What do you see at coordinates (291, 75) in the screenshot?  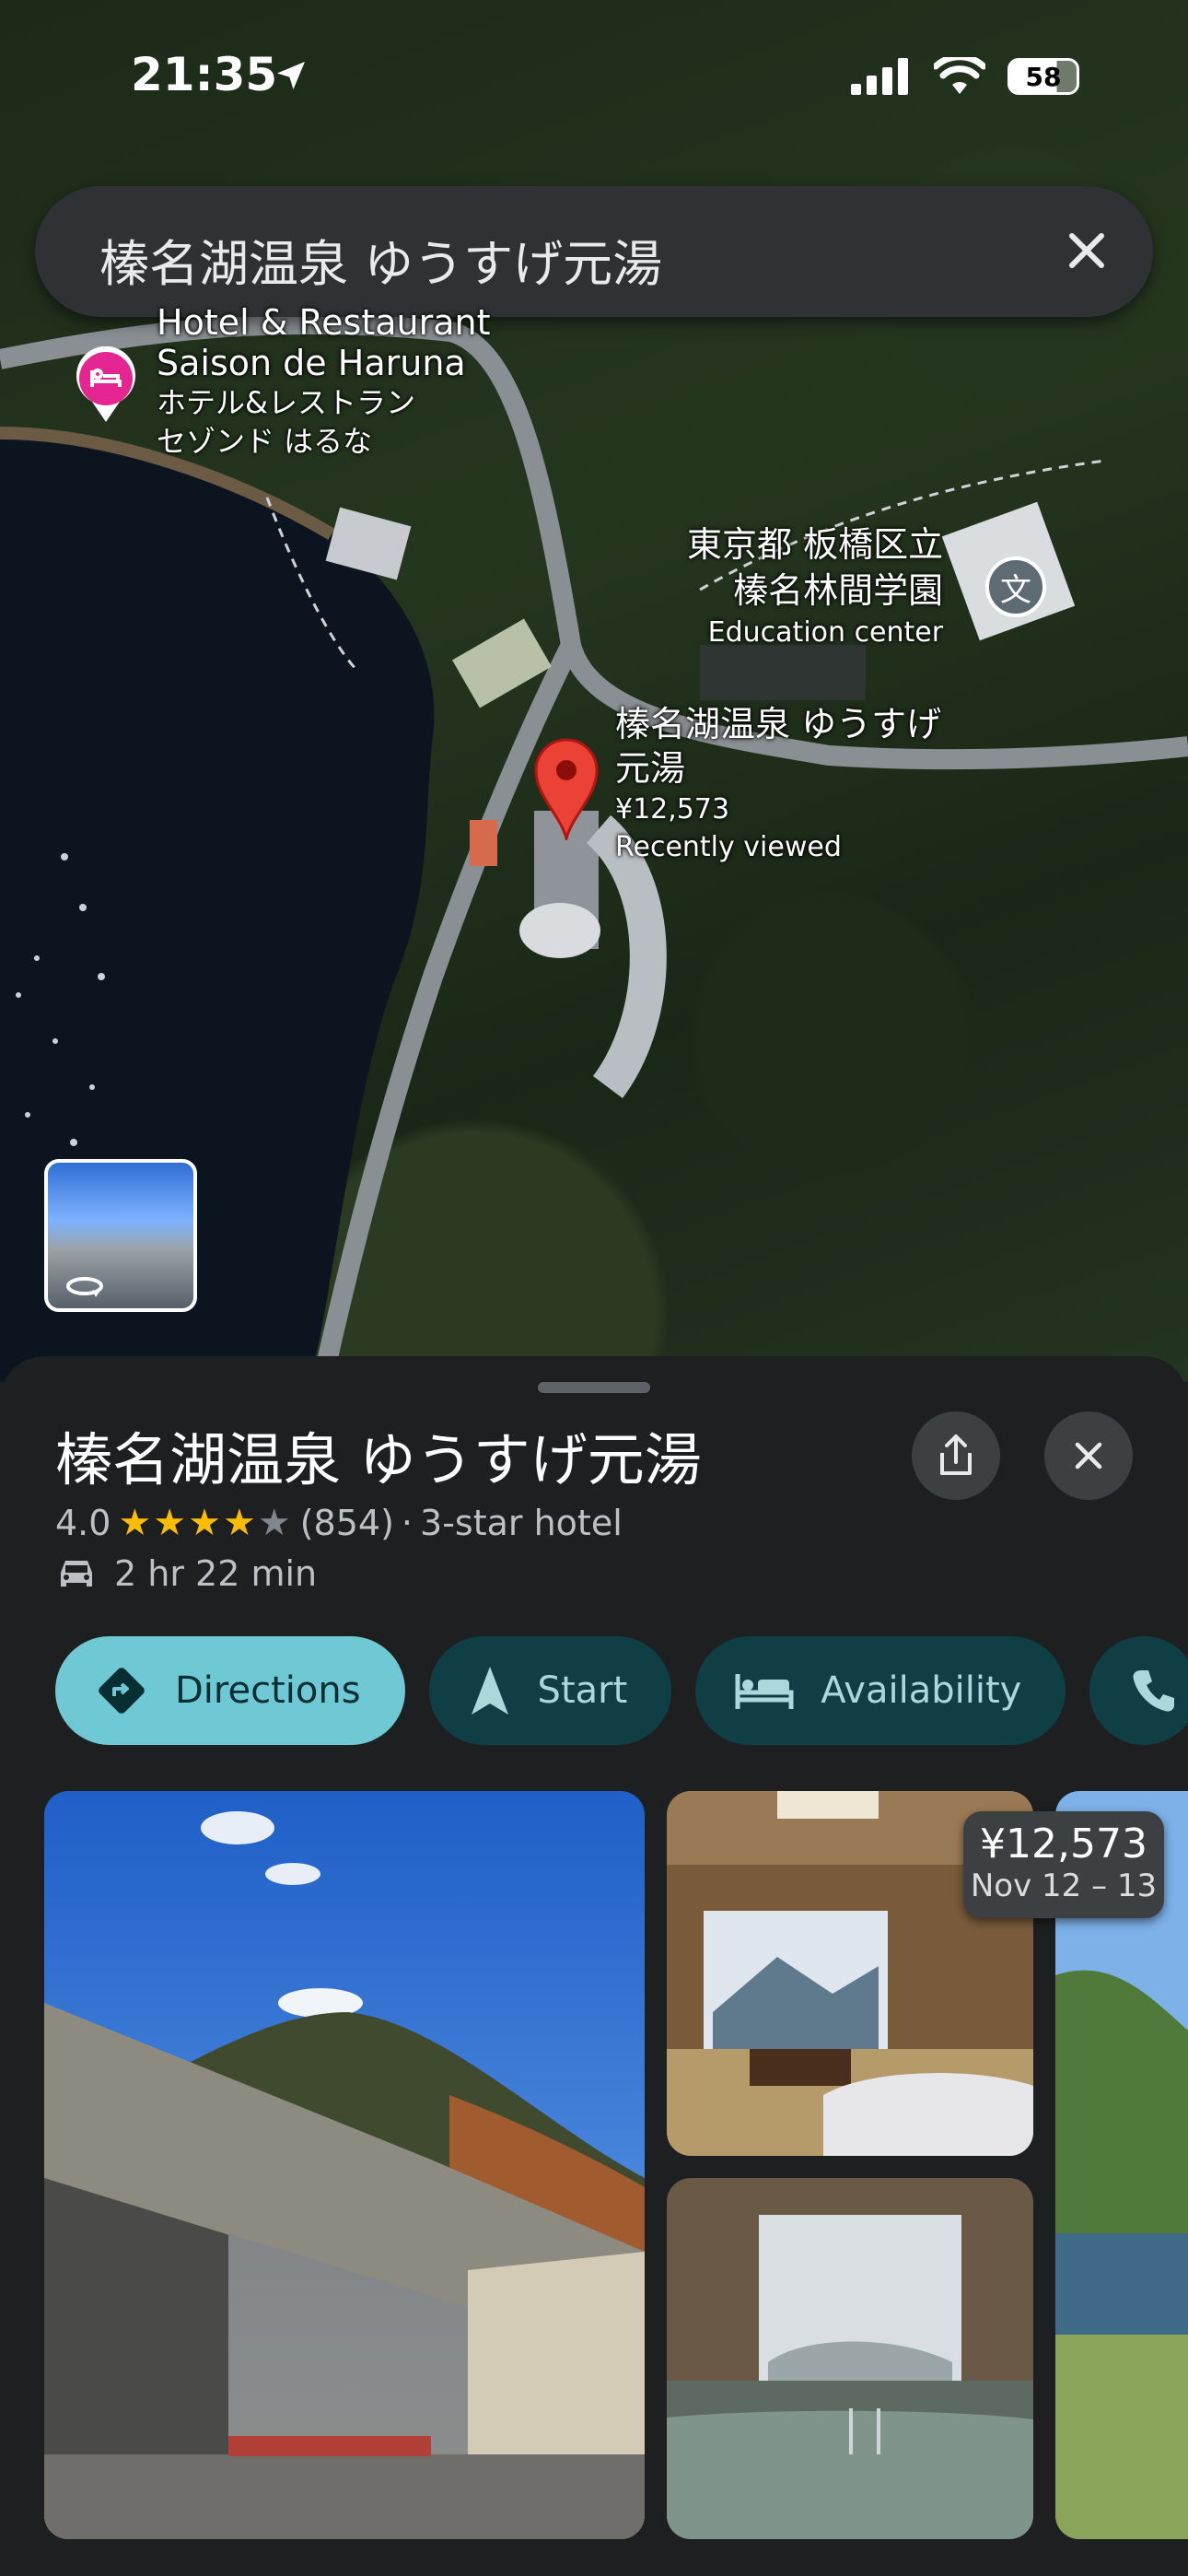 I see `location-arrow-icon` at bounding box center [291, 75].